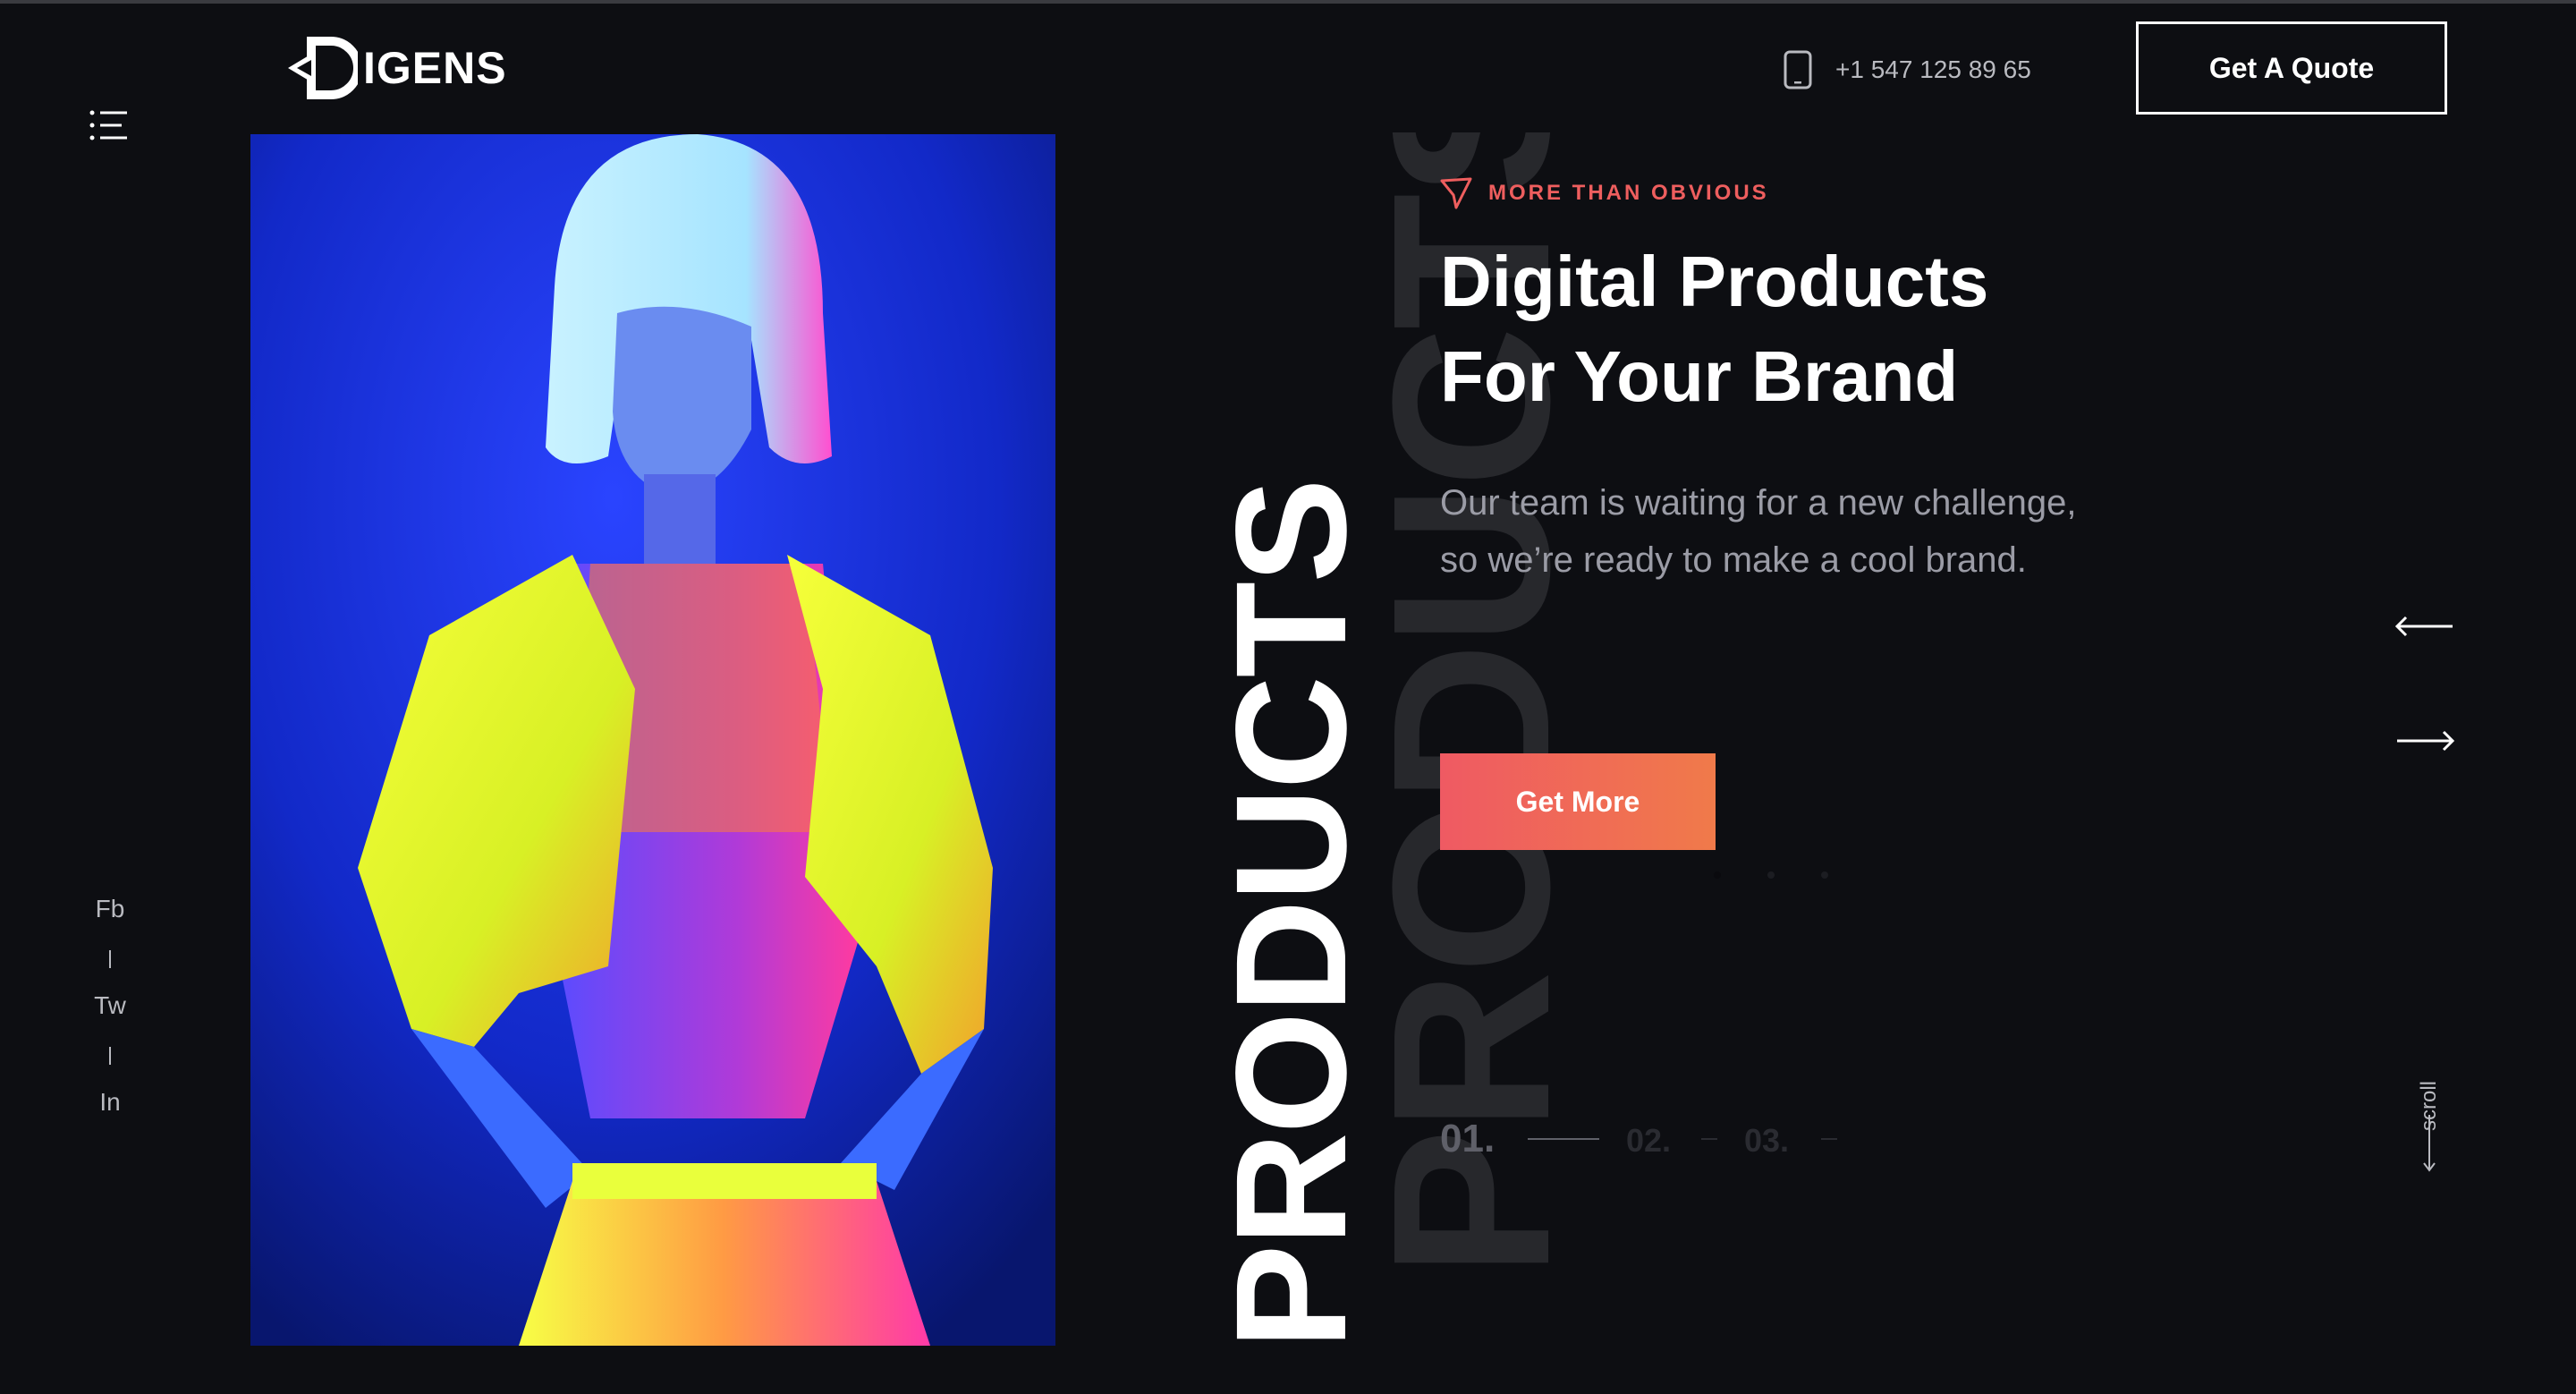  I want to click on get-a-quote-button: Get A Quote, so click(2291, 68).